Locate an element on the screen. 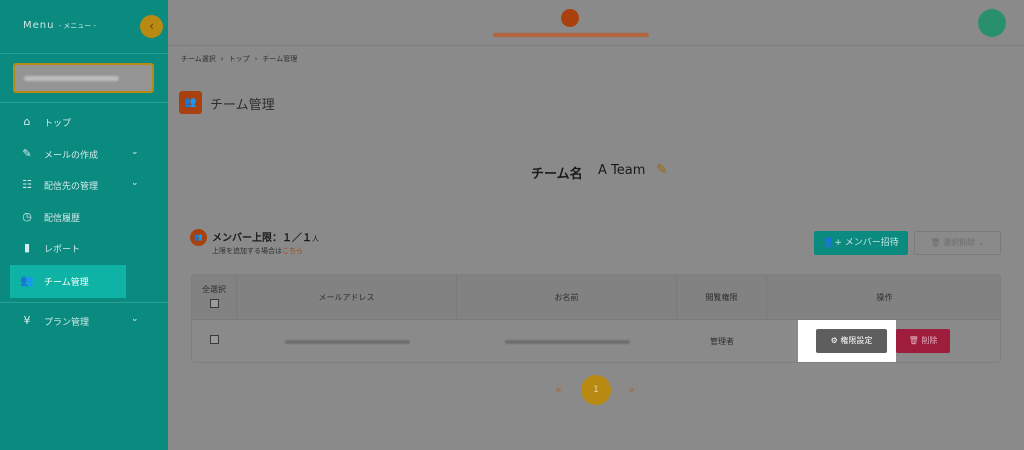 The width and height of the screenshot is (1024, 450). history-icon: ◷ is located at coordinates (27, 216).